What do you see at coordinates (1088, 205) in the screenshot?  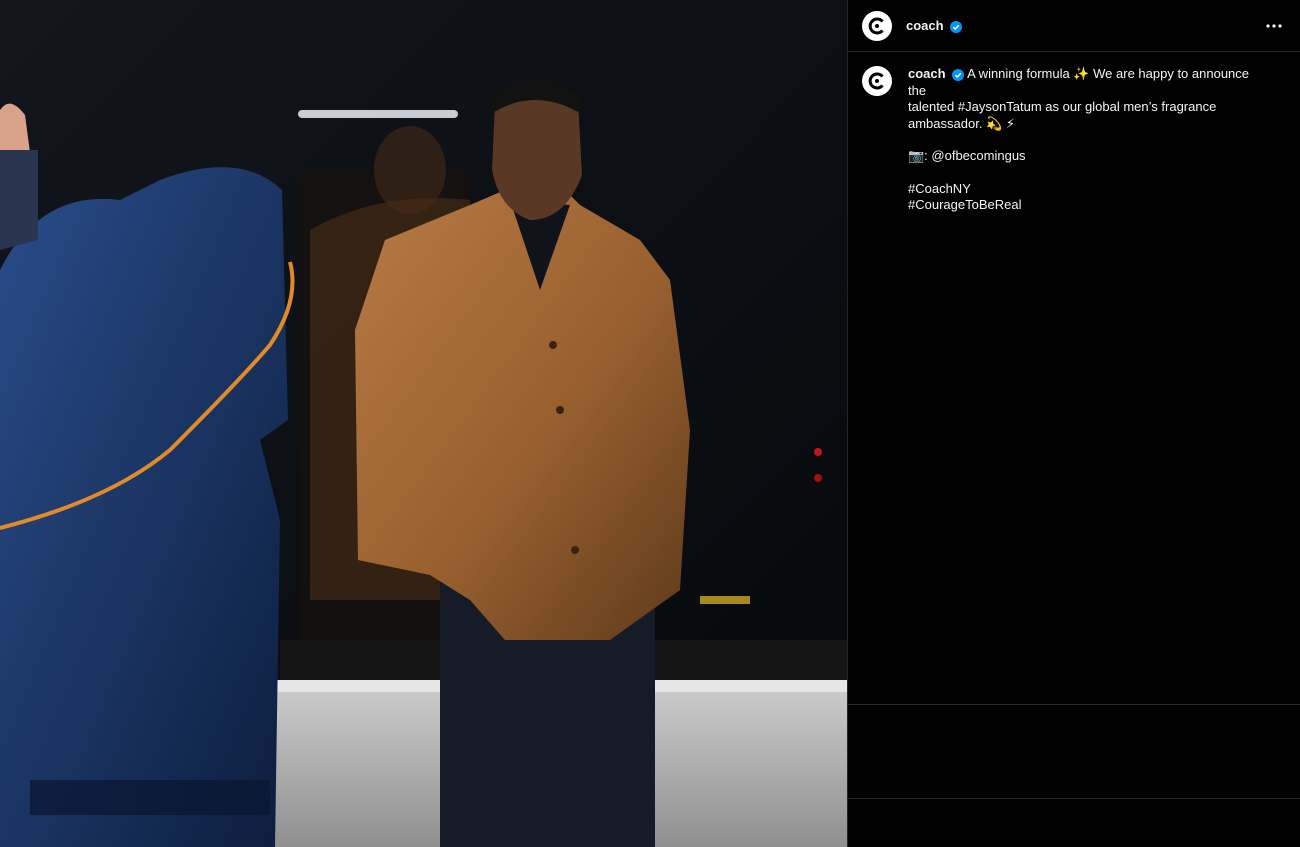 I see `hashtag-couragetobereal: #CourageToBeReal` at bounding box center [1088, 205].